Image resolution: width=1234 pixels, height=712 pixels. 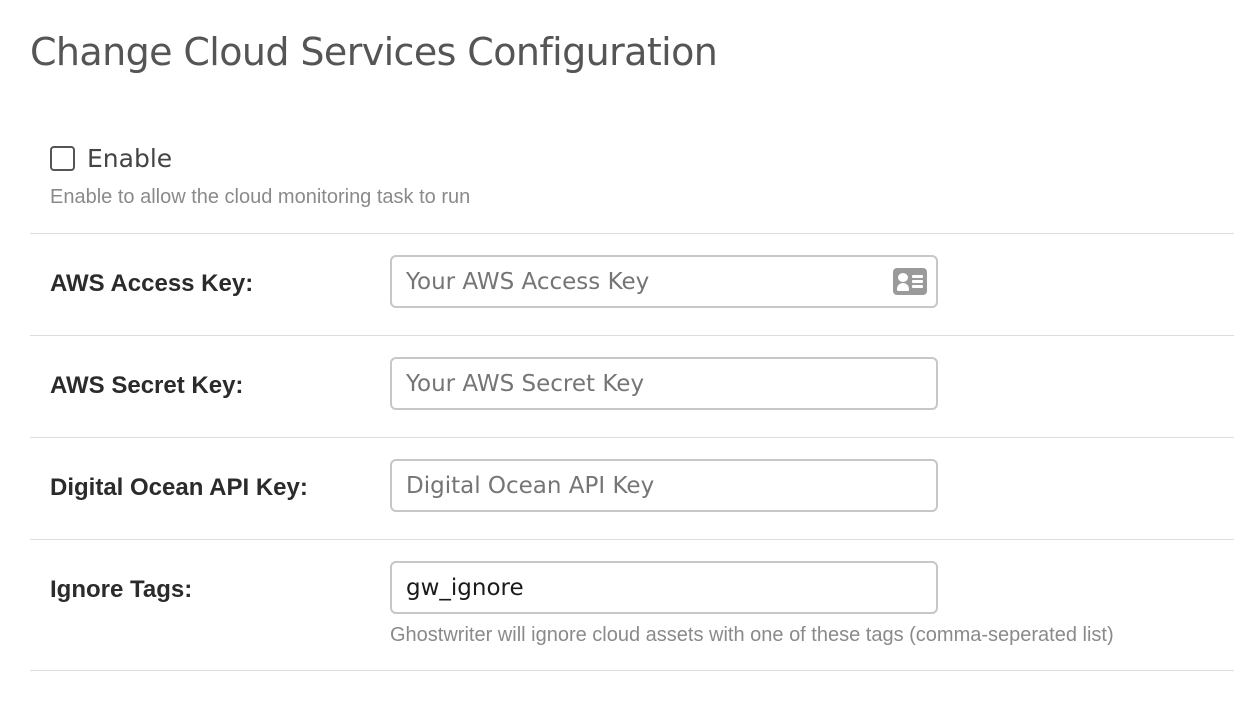 I want to click on aws-secret-key-input, so click(x=664, y=383).